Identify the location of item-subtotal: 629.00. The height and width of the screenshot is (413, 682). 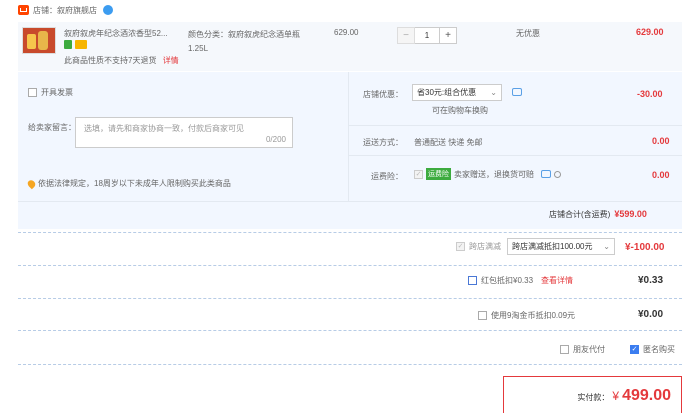
(650, 32).